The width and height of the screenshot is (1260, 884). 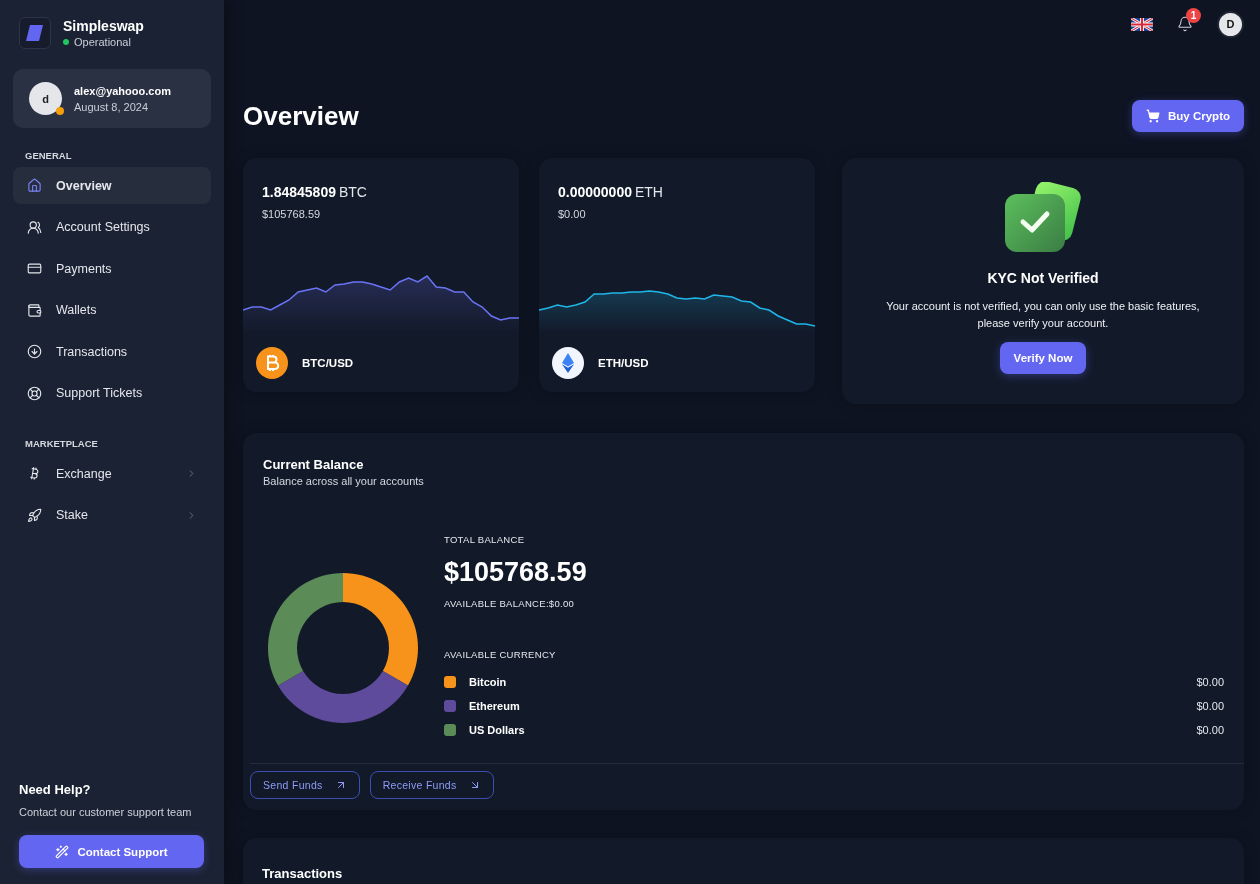 I want to click on wallet-icon, so click(x=34, y=310).